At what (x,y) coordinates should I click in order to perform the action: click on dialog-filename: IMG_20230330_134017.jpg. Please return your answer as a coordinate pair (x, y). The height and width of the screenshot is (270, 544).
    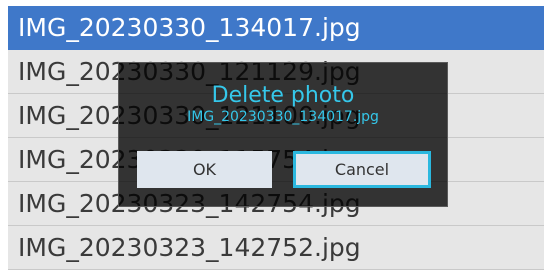
    Looking at the image, I should click on (283, 117).